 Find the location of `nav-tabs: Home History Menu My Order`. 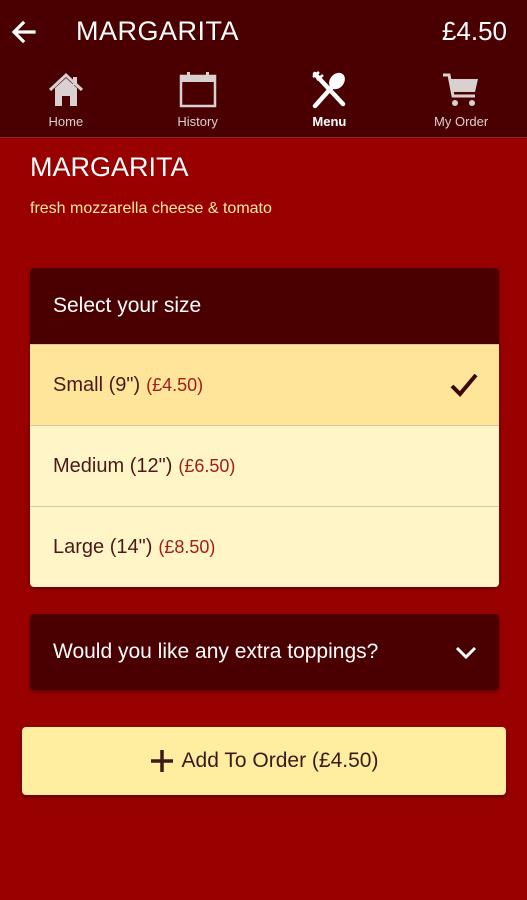

nav-tabs: Home History Menu My Order is located at coordinates (263, 100).